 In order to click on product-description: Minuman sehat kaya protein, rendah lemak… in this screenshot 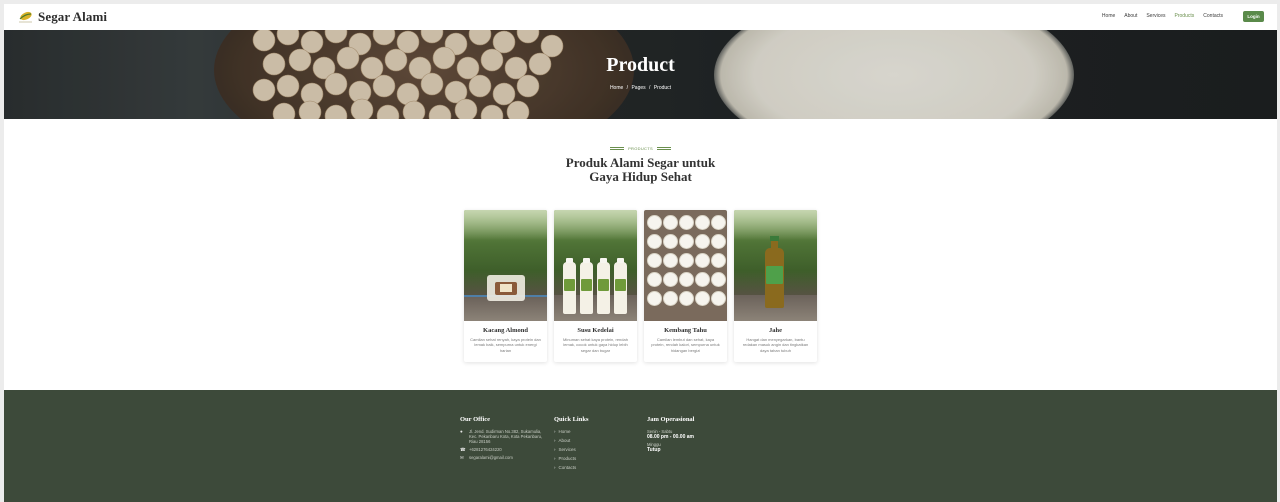, I will do `click(595, 345)`.